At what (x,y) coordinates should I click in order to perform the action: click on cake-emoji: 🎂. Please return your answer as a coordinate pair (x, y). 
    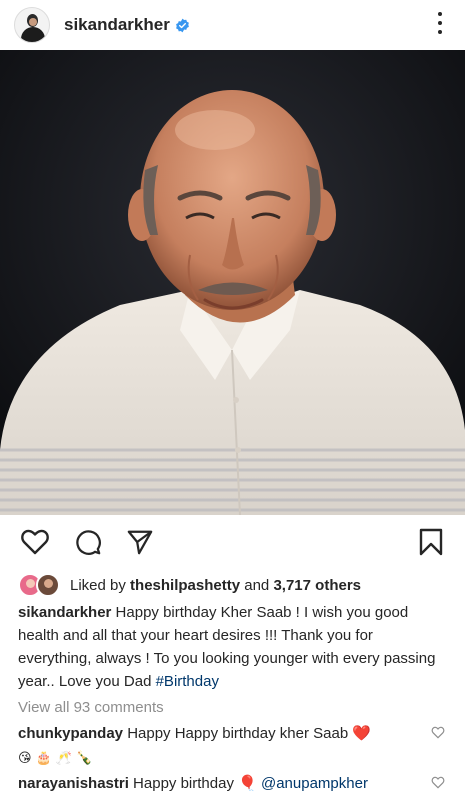
    Looking at the image, I should click on (43, 757).